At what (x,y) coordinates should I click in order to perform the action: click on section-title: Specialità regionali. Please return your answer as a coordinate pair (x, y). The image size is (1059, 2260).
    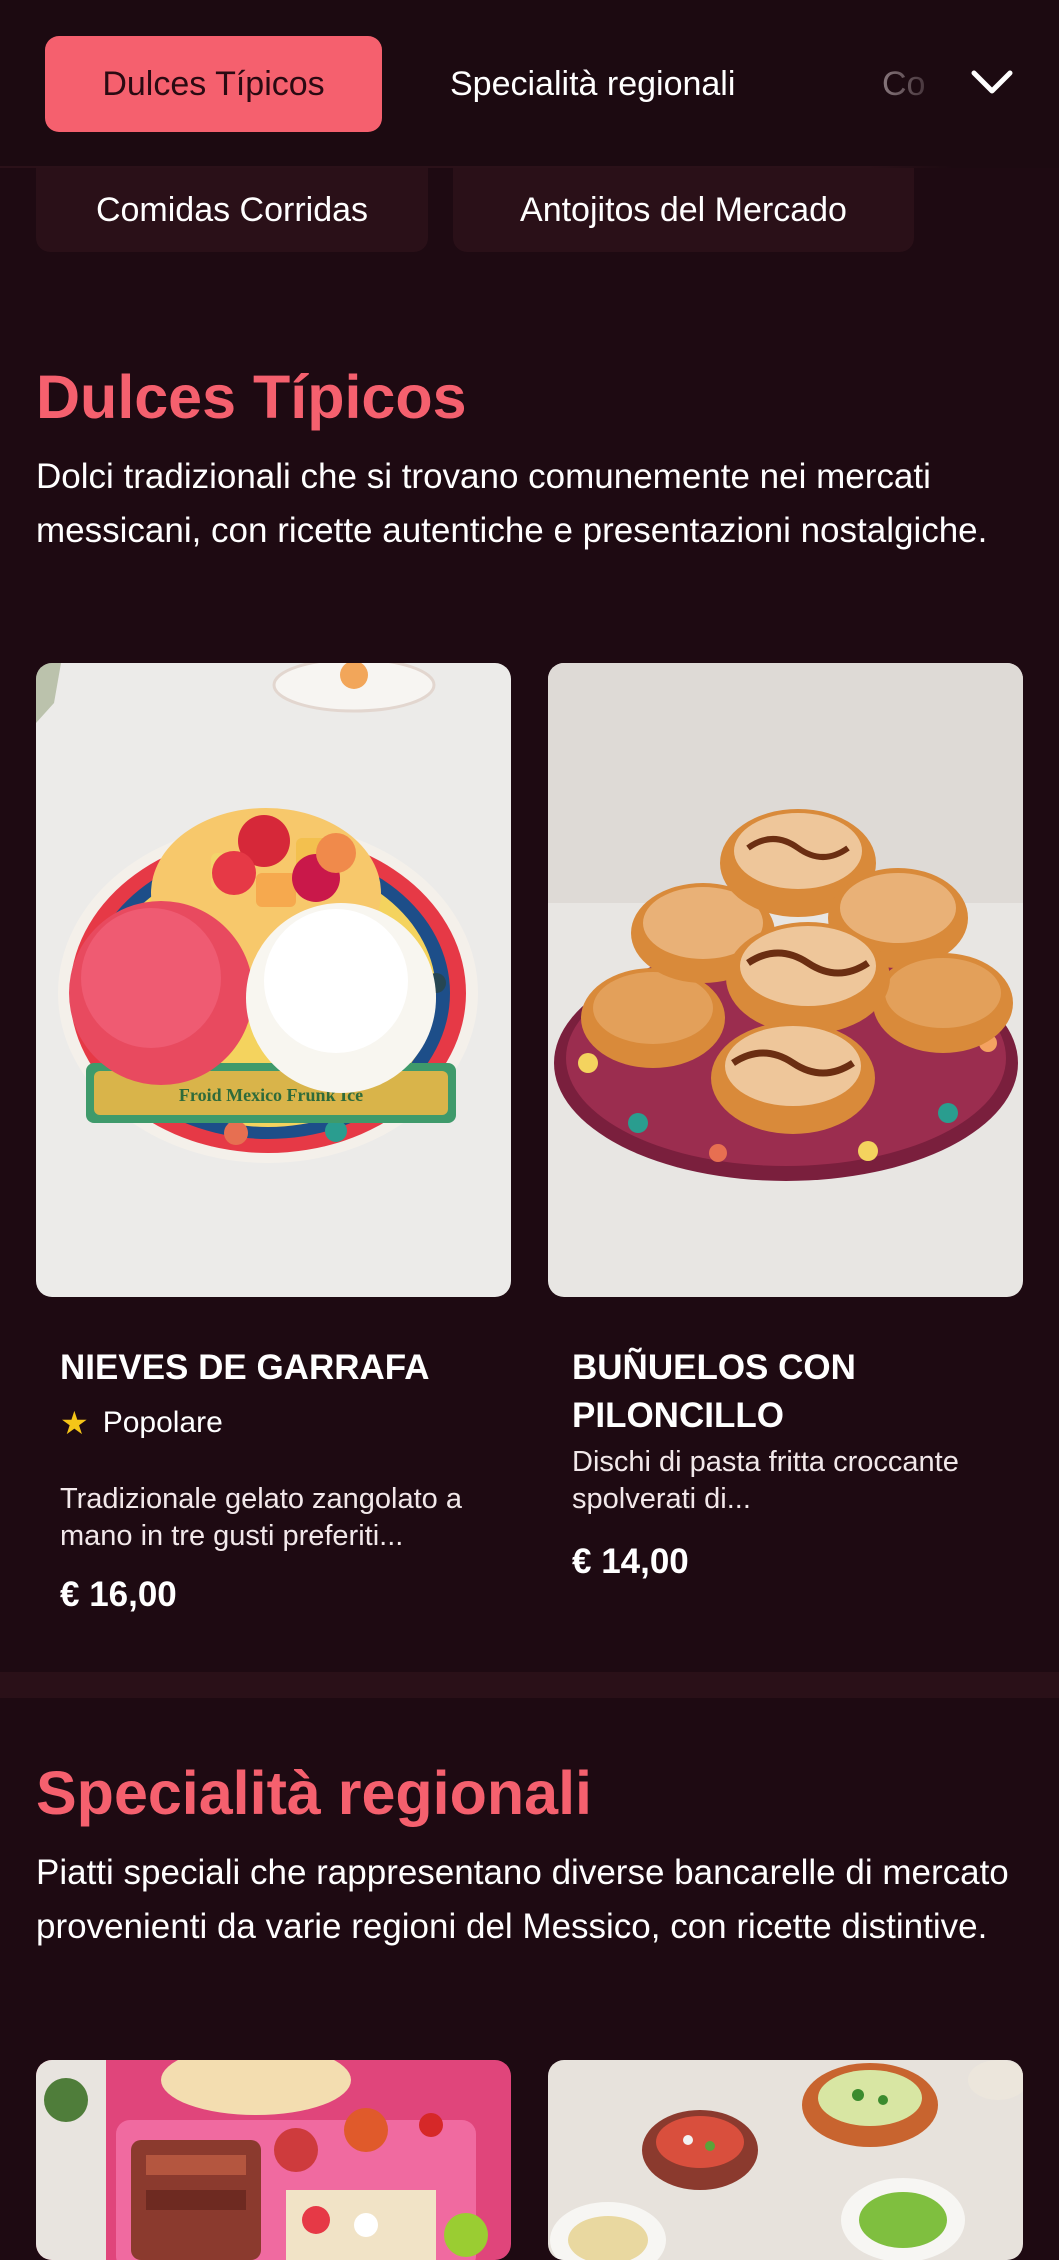
    Looking at the image, I should click on (314, 1793).